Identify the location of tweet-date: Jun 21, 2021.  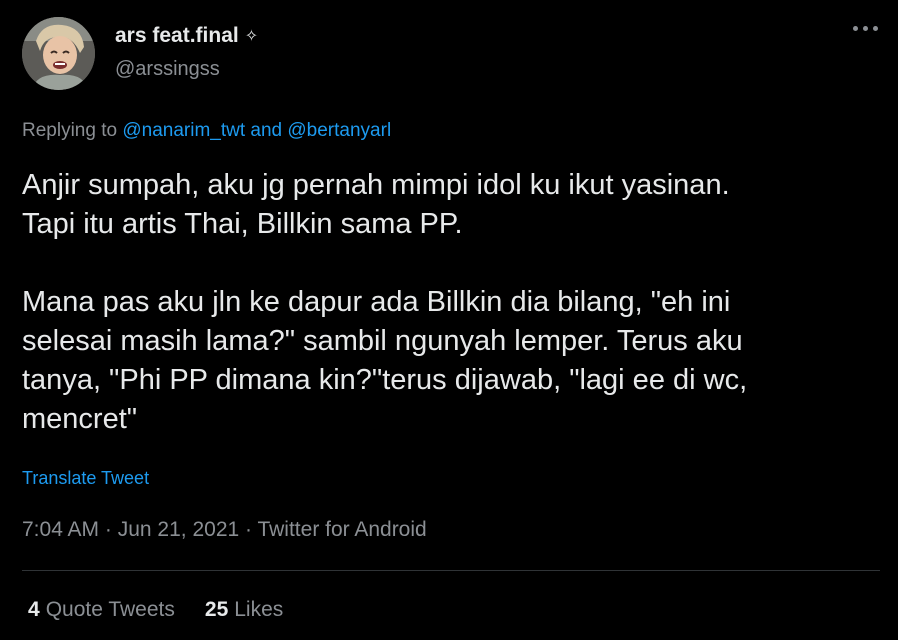
(178, 529).